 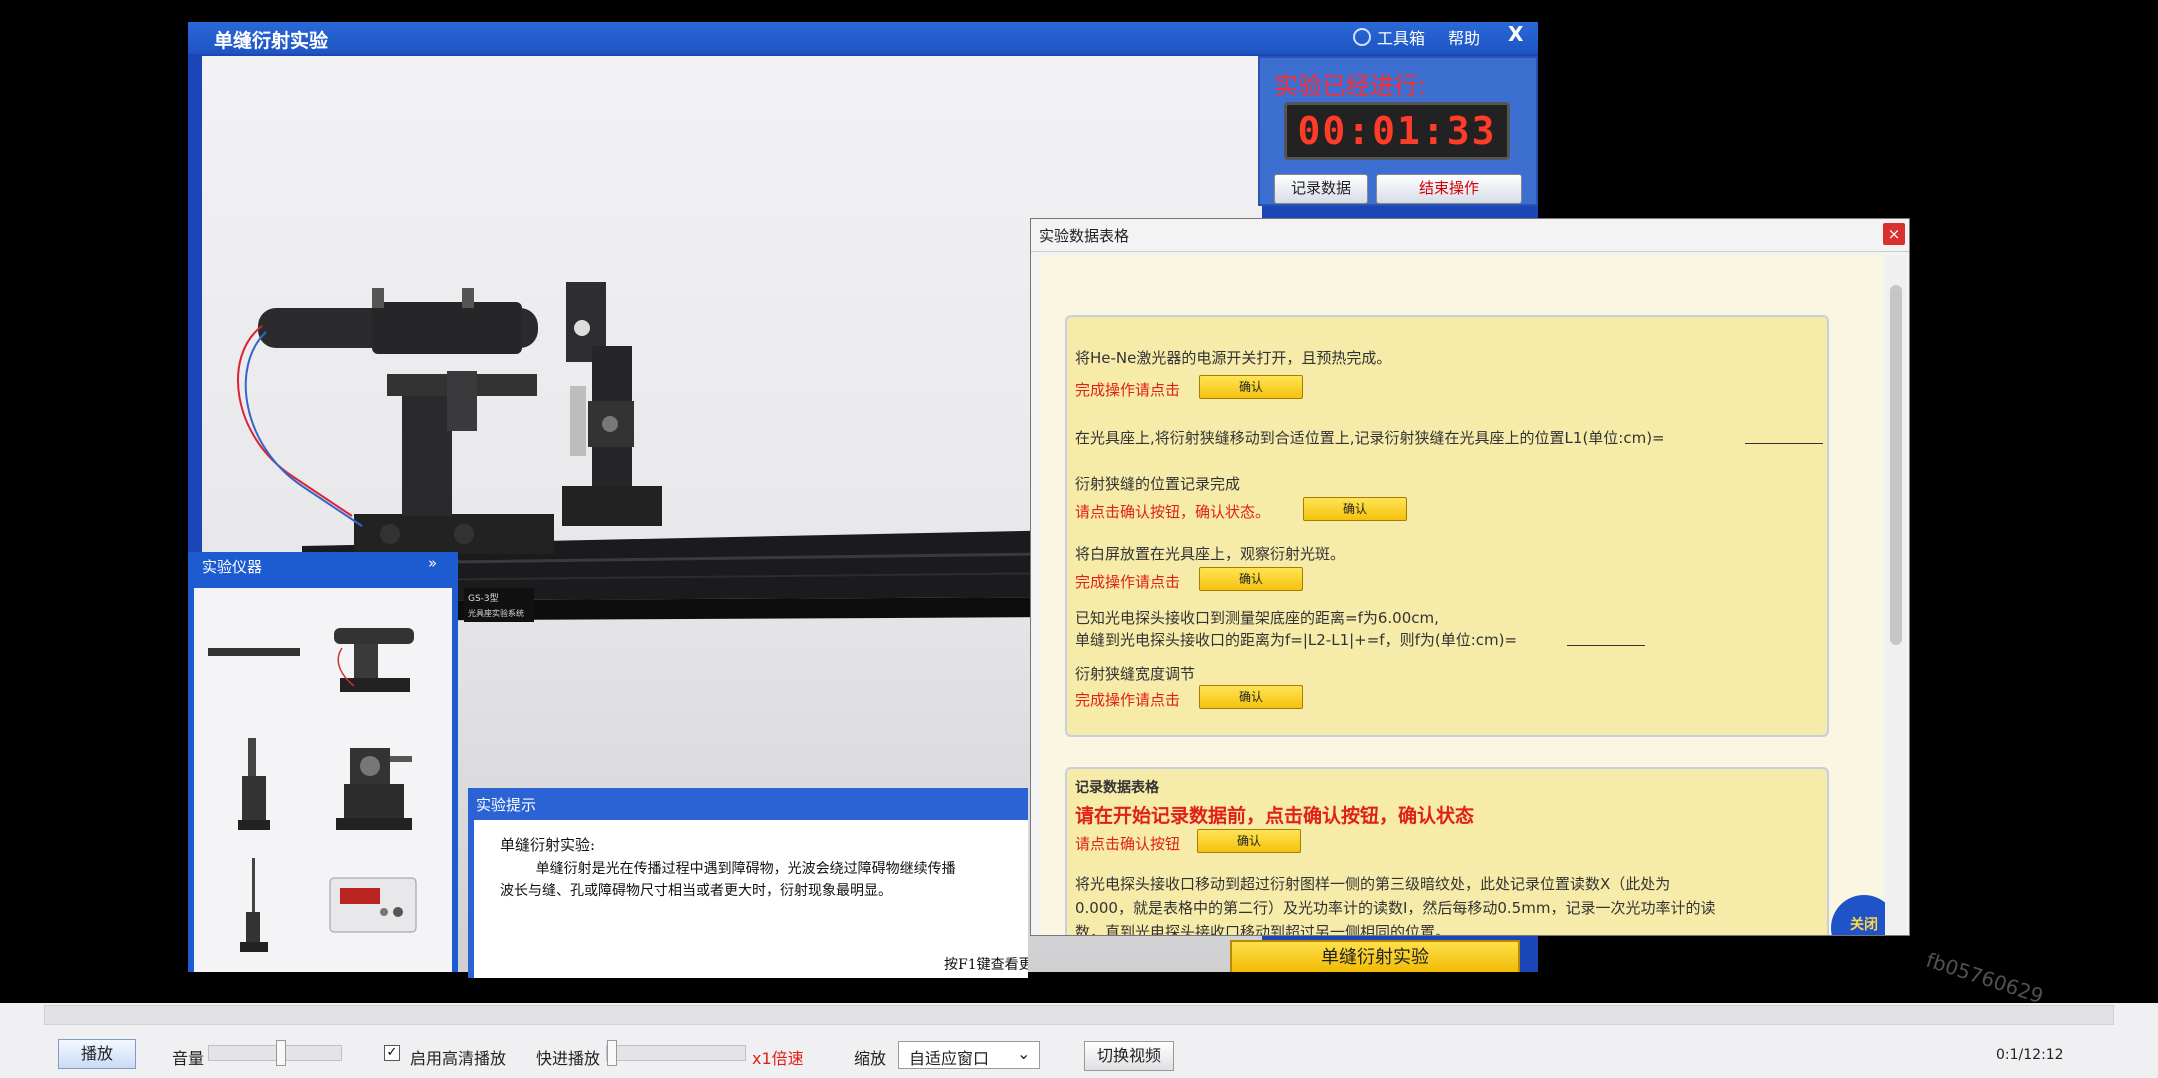 What do you see at coordinates (458, 1058) in the screenshot?
I see `hd-label: 启用高清播放` at bounding box center [458, 1058].